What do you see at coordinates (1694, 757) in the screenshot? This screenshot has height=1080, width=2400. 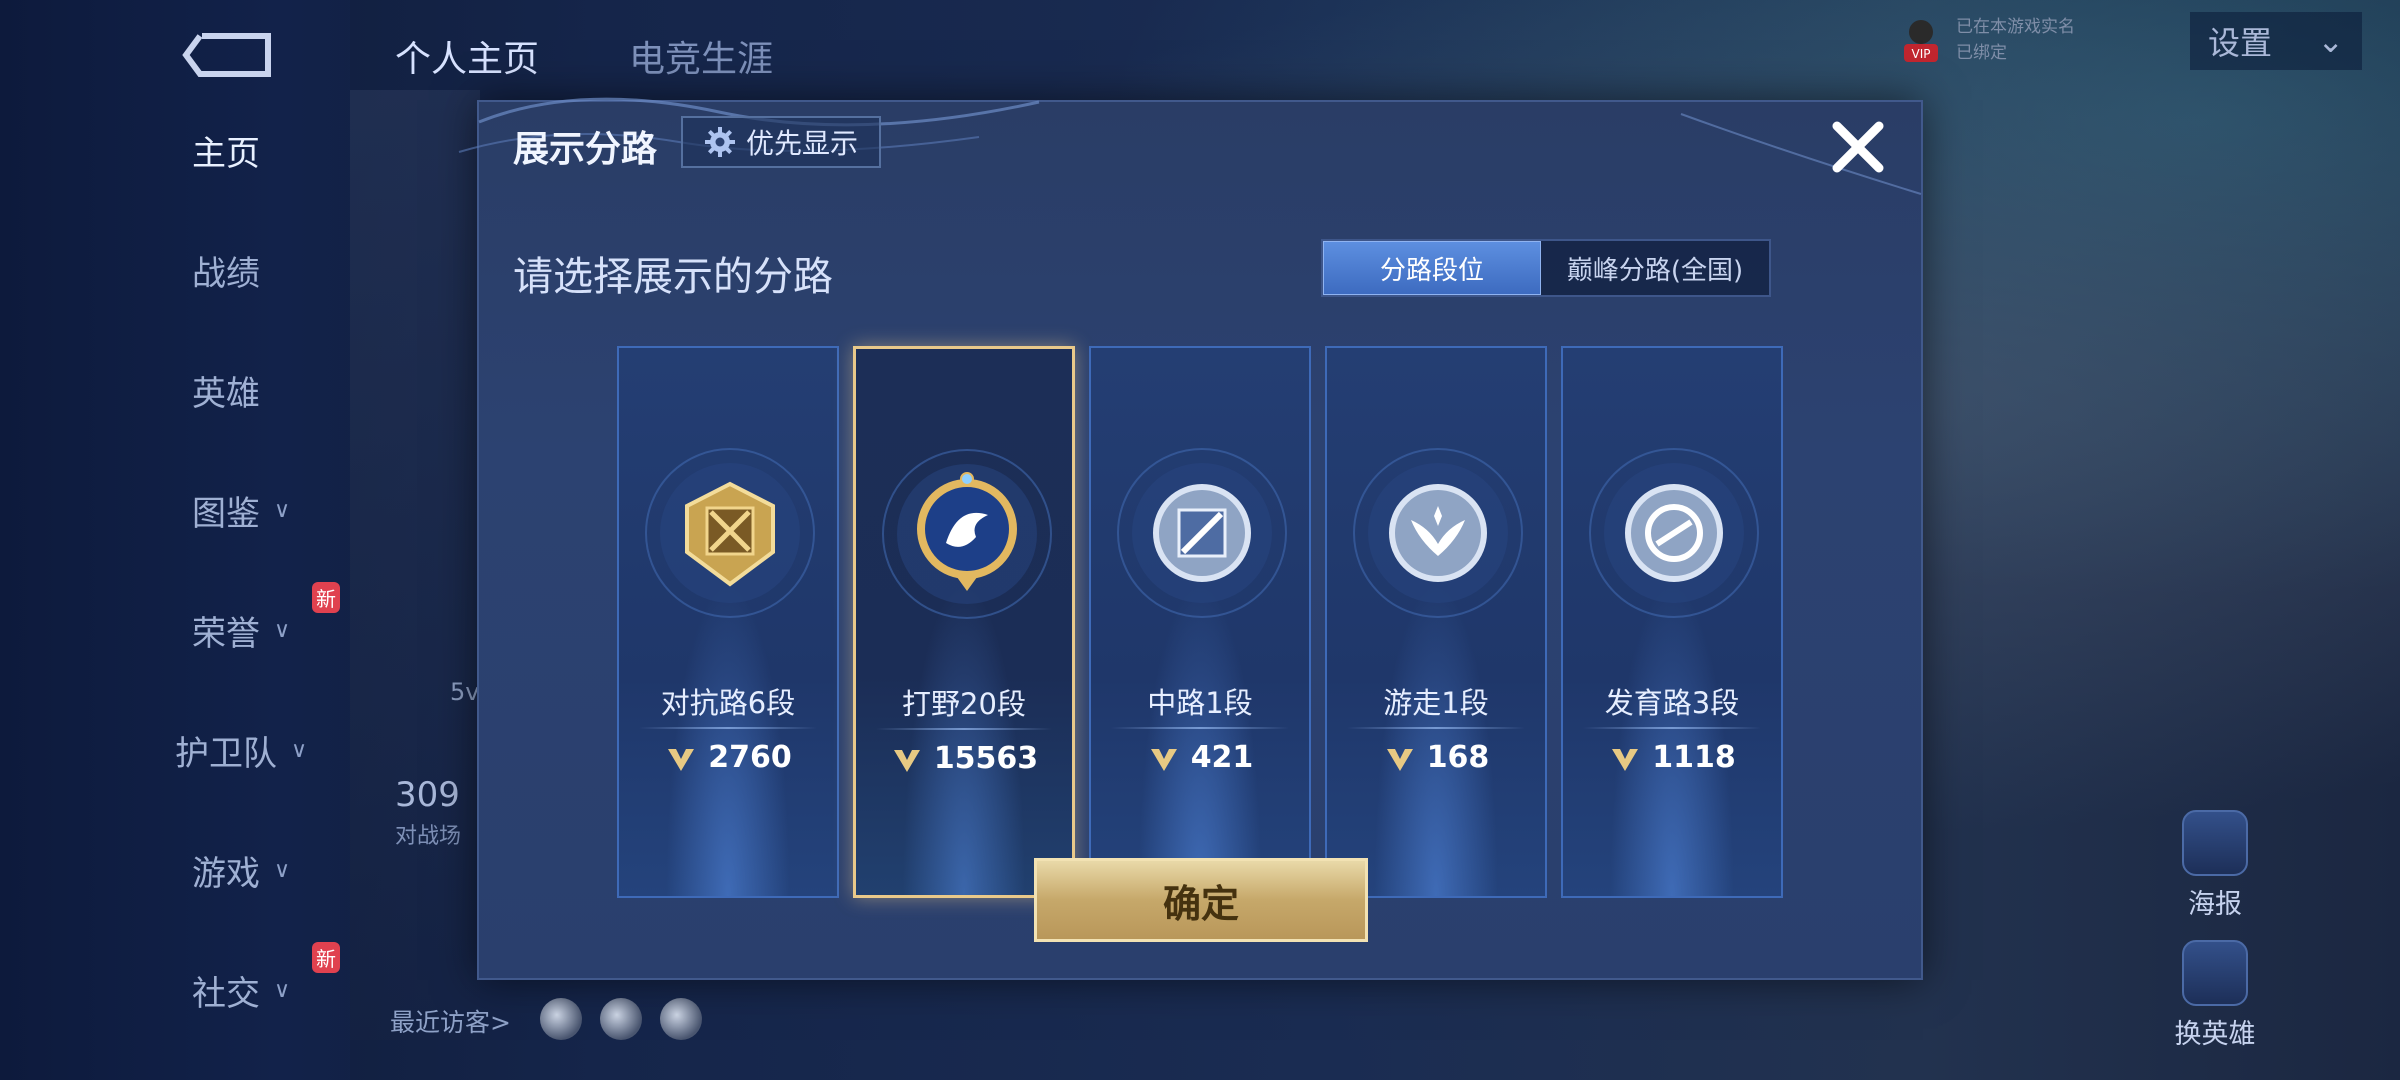 I see `lane-points-value: 1118` at bounding box center [1694, 757].